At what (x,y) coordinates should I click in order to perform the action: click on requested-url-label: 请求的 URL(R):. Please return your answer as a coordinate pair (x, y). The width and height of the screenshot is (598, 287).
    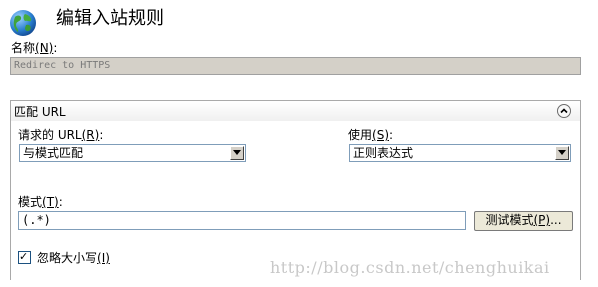
    Looking at the image, I should click on (60, 135).